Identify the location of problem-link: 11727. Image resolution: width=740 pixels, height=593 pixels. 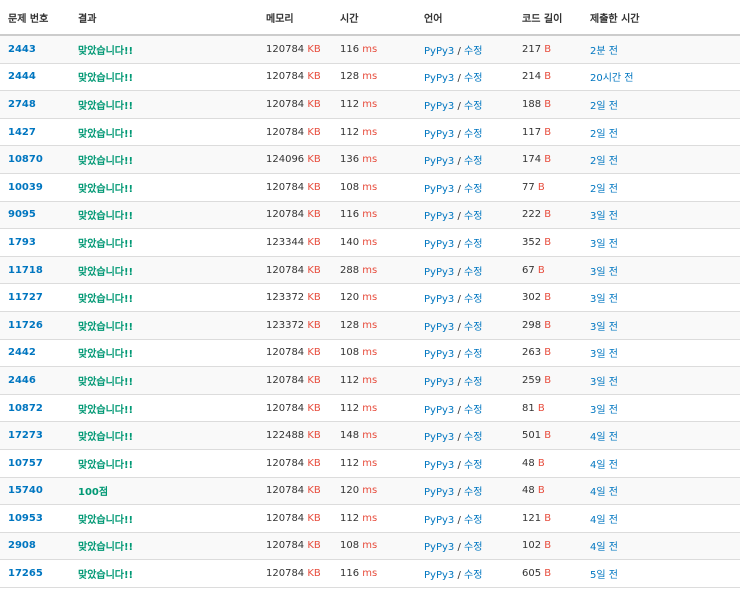
(25, 297).